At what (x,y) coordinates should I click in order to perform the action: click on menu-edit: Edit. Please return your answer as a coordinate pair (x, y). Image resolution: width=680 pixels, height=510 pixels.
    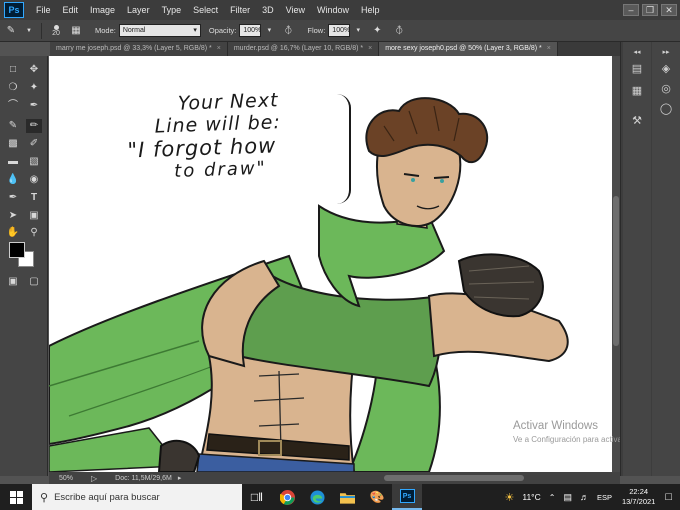
    Looking at the image, I should click on (71, 10).